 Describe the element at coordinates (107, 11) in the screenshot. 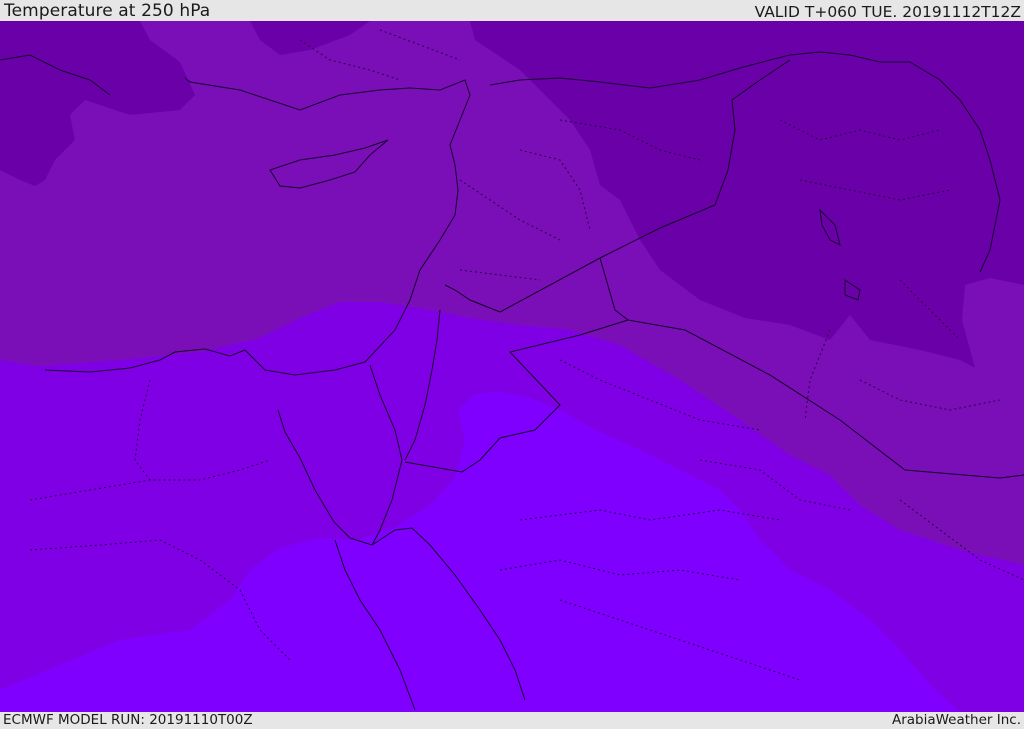

I see `map-title: Temperature at 250 hPa` at that location.